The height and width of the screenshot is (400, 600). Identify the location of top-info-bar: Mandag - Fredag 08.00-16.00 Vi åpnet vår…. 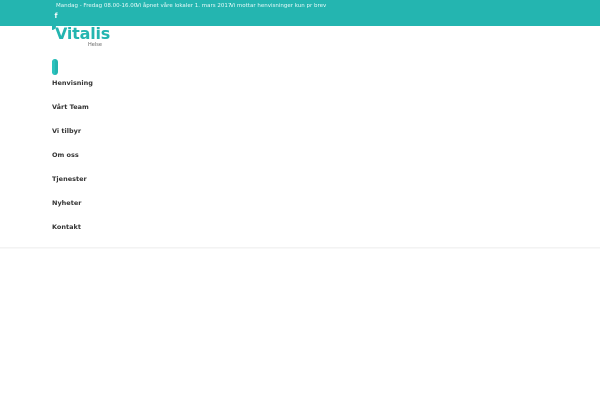
(300, 13).